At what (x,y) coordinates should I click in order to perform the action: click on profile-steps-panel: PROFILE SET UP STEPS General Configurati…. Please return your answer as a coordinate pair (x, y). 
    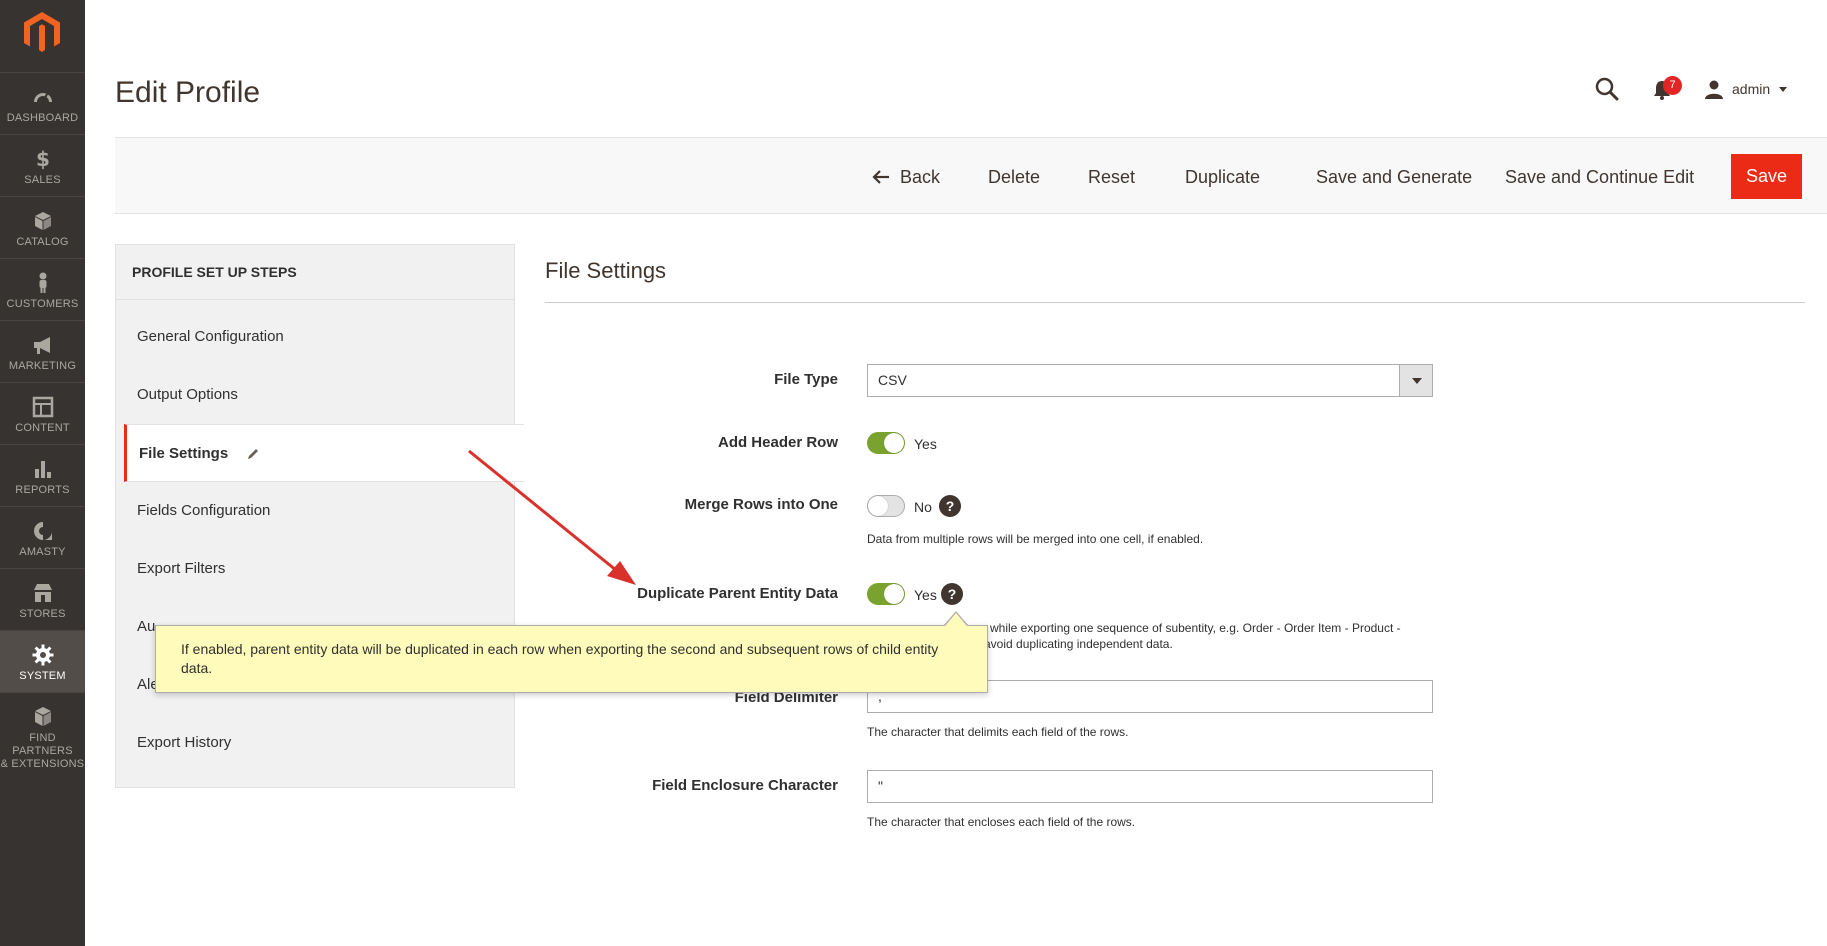
    Looking at the image, I should click on (319, 516).